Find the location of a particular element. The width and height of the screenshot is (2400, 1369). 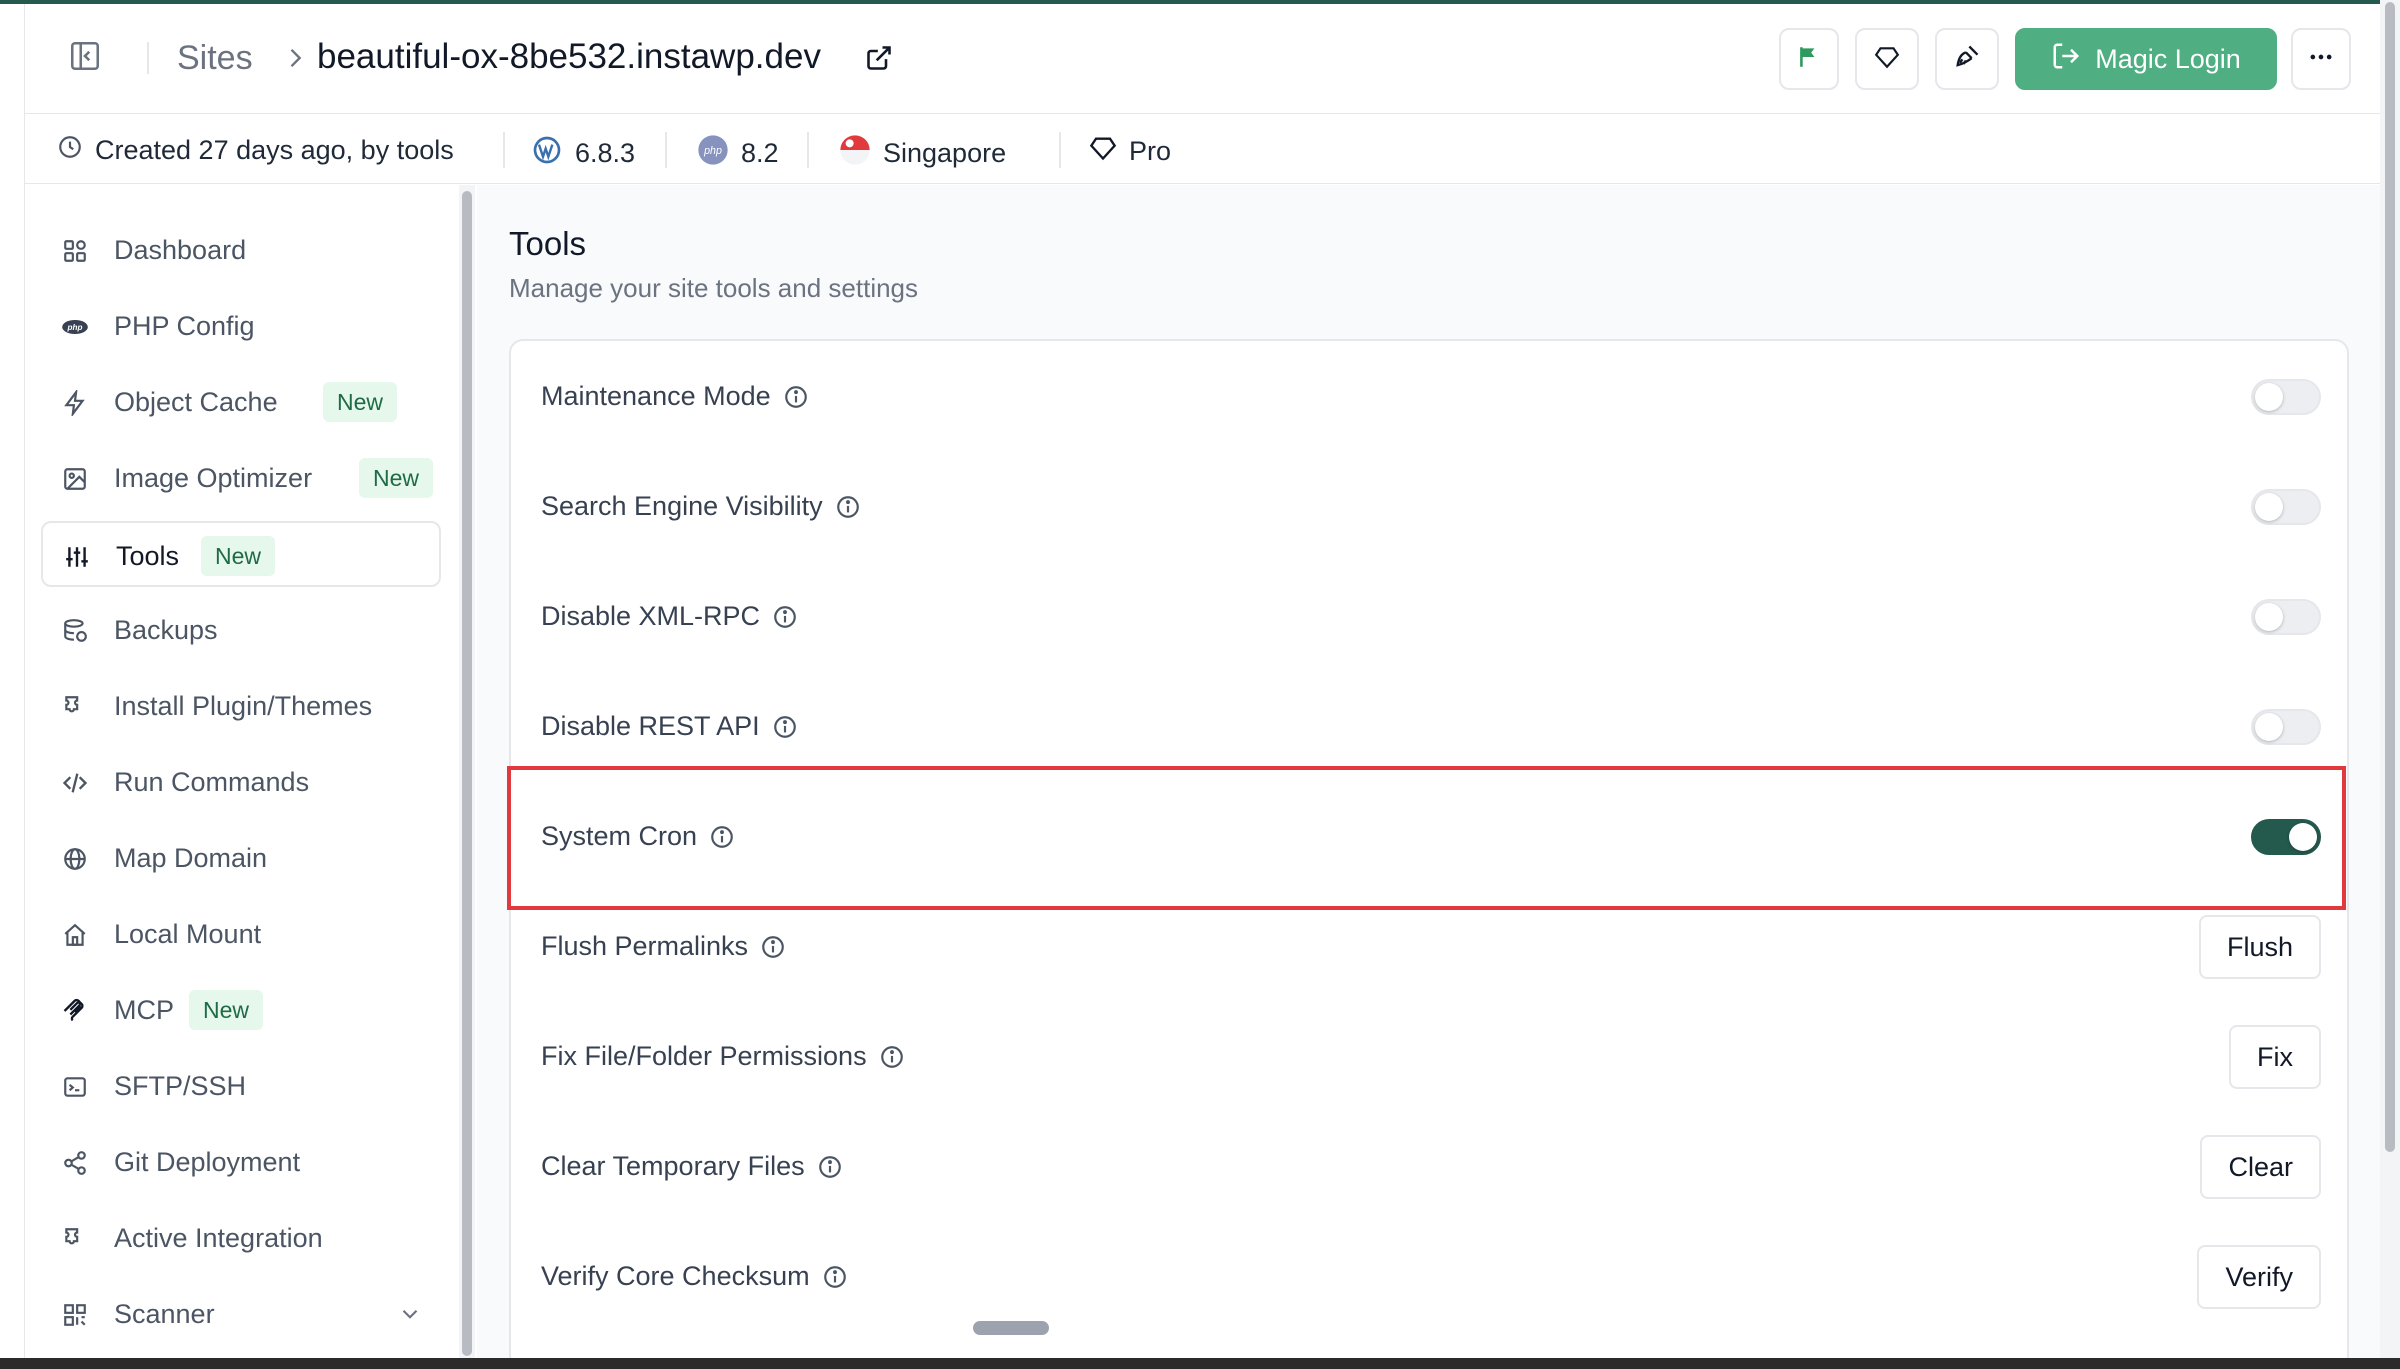

sidebar-item-run-commands: Run Commands is located at coordinates (241, 782).